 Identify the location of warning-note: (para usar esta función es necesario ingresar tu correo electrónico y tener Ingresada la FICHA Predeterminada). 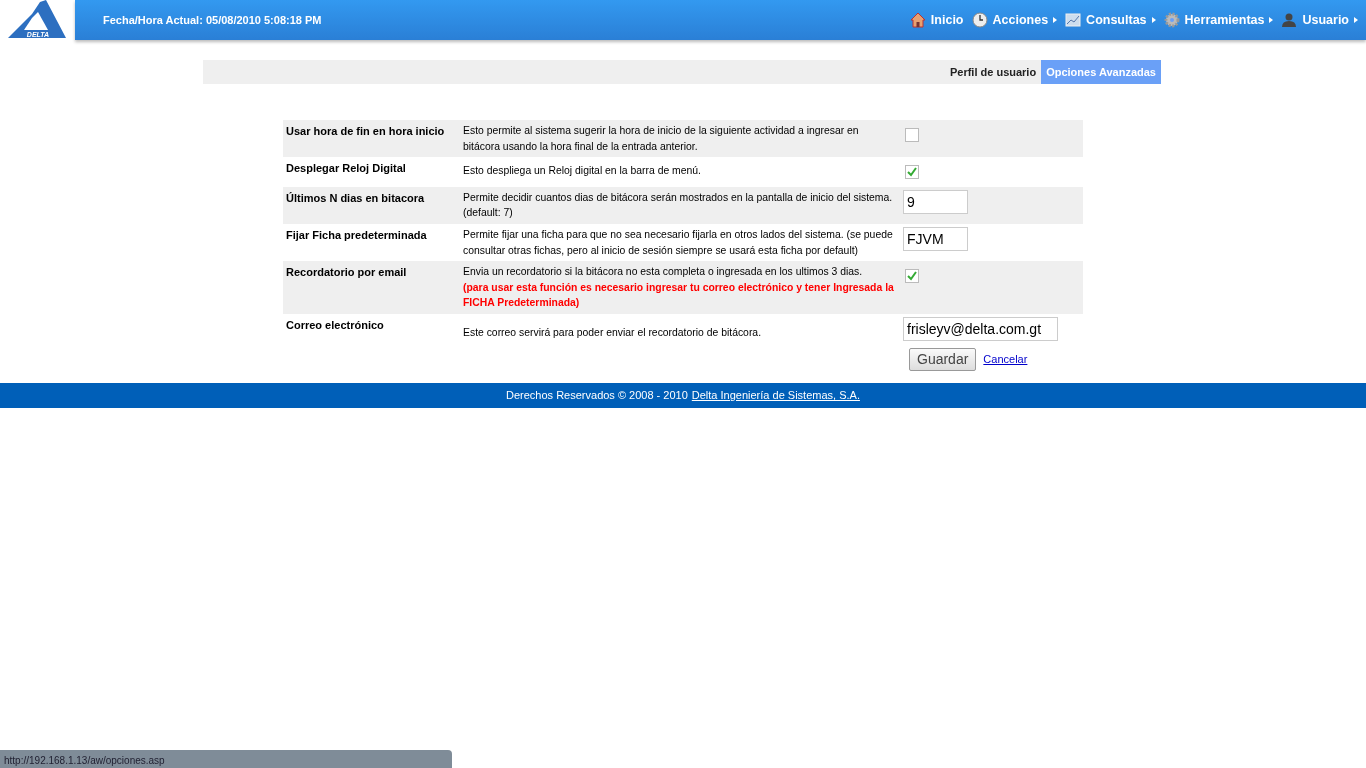
(679, 295).